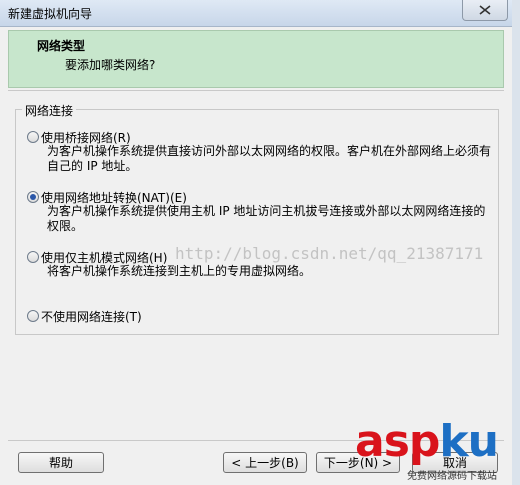 Image resolution: width=520 pixels, height=485 pixels. I want to click on divider, so click(256, 90).